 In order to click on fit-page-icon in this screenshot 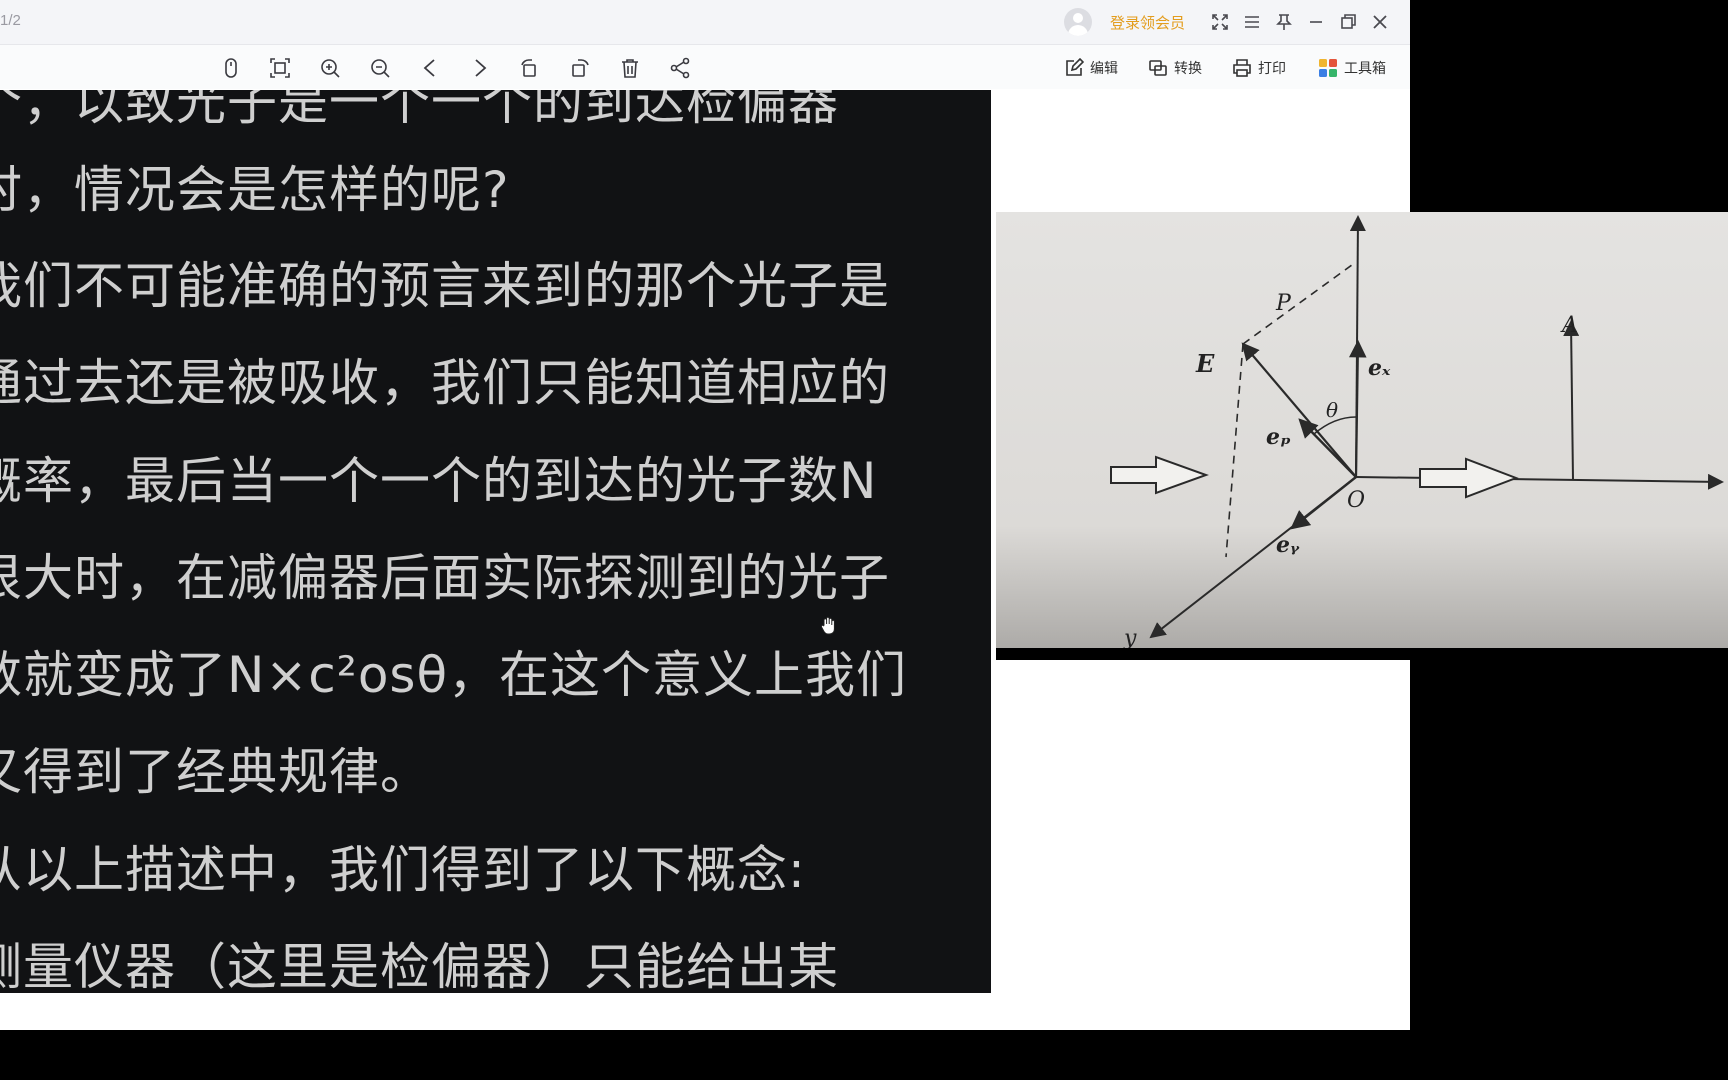, I will do `click(280, 68)`.